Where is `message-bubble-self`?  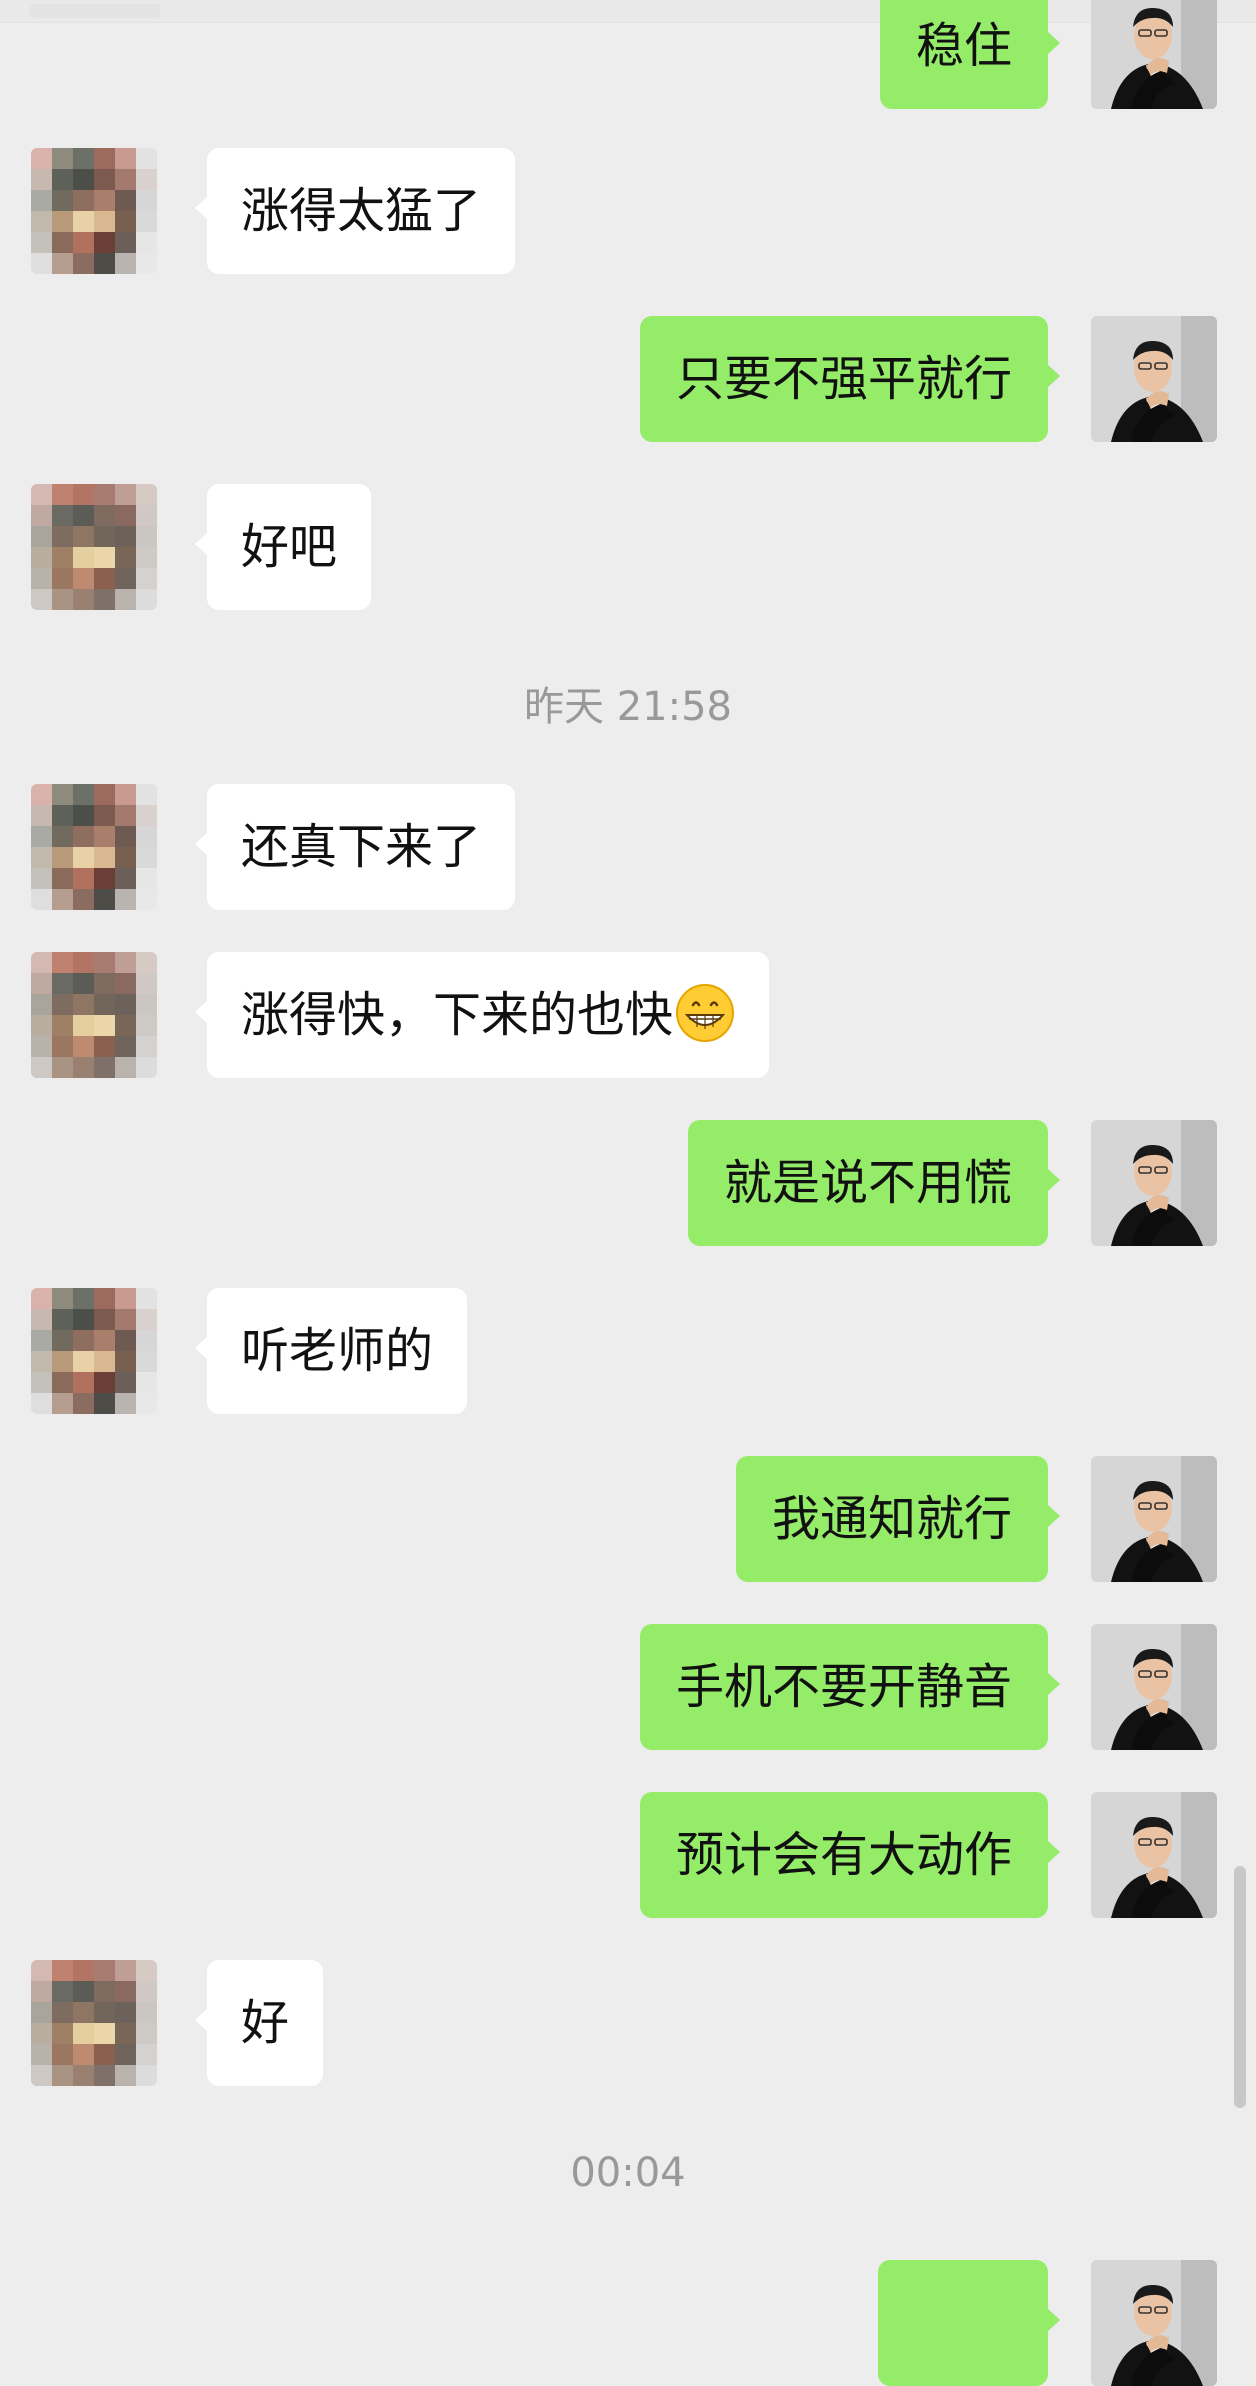 message-bubble-self is located at coordinates (969, 2323).